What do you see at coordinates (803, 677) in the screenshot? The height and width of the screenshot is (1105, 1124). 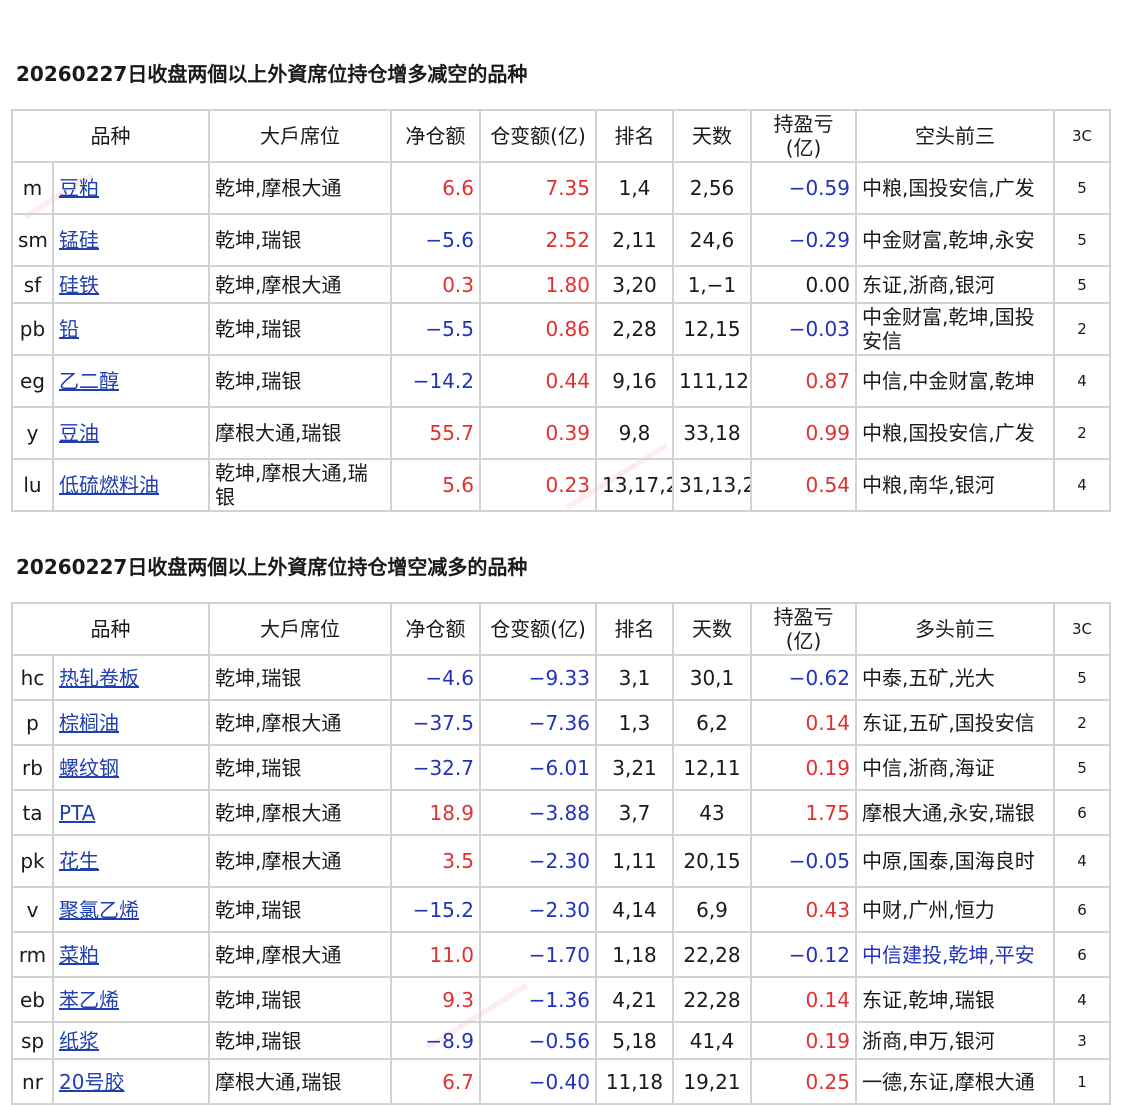 I see `pnl-cell: −0.62` at bounding box center [803, 677].